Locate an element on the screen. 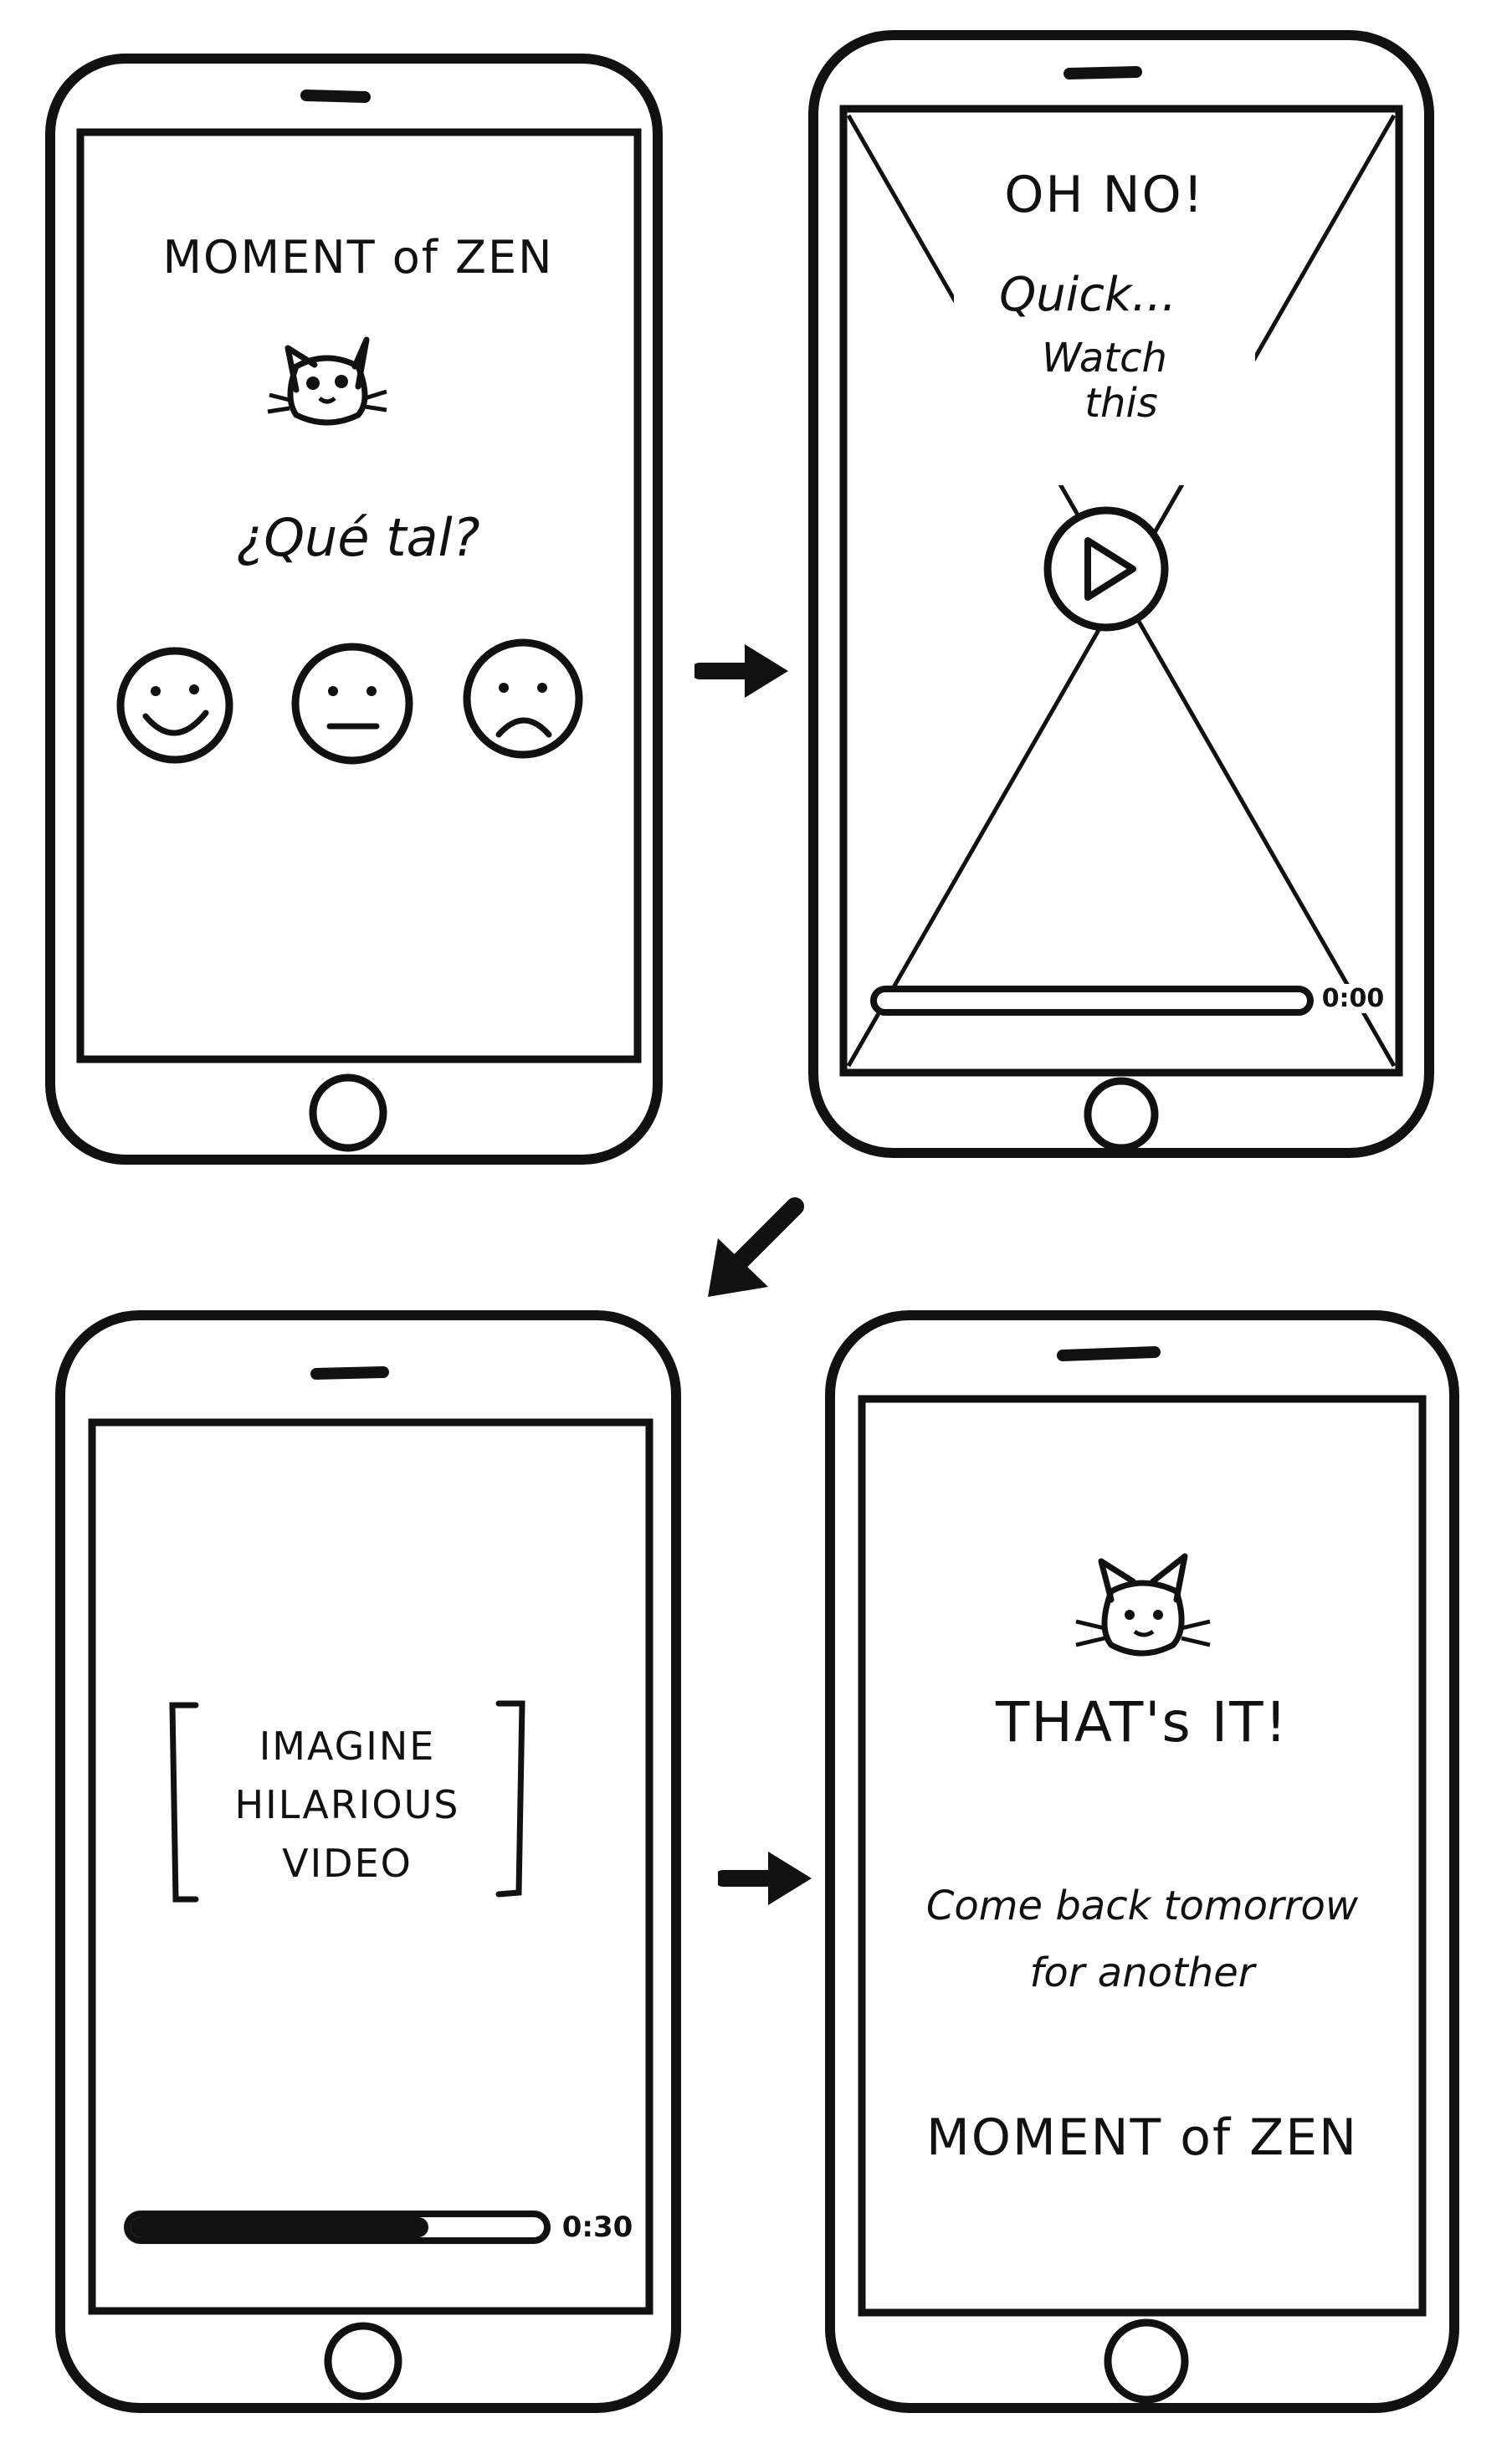  mood-question: ¿Qué tal? is located at coordinates (358, 537).